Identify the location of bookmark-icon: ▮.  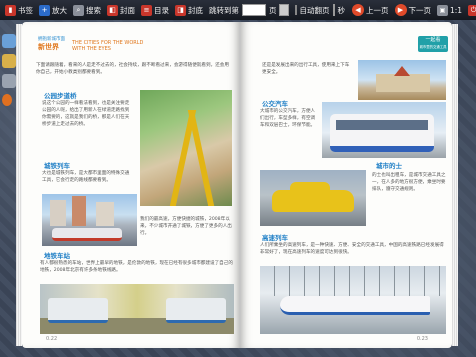
(10, 10).